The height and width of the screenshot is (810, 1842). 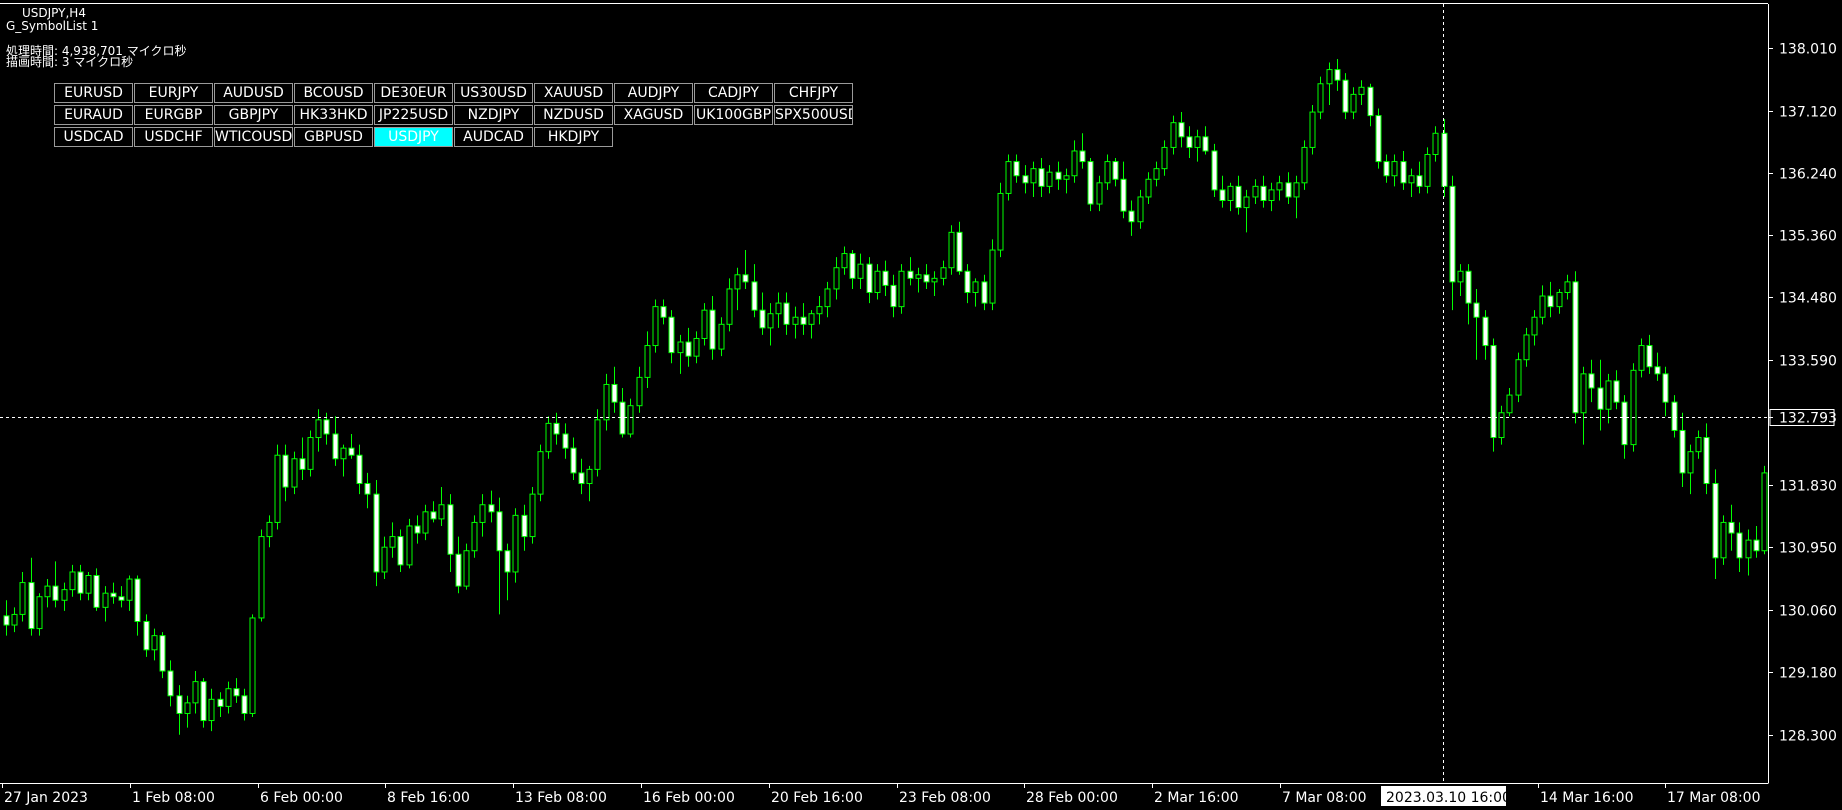 What do you see at coordinates (1808, 612) in the screenshot?
I see `price-tick-label: 130.060` at bounding box center [1808, 612].